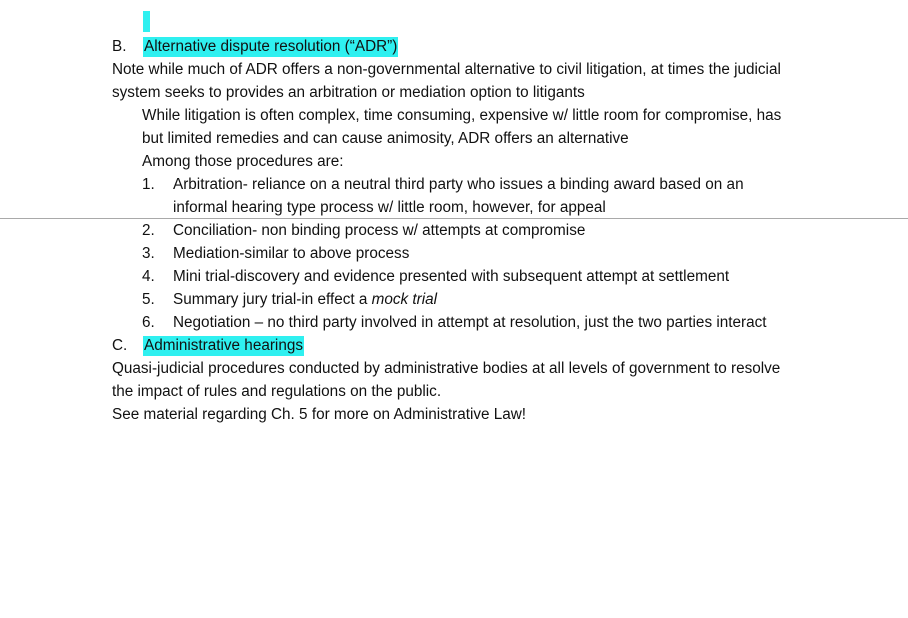 The height and width of the screenshot is (618, 908). Describe the element at coordinates (223, 346) in the screenshot. I see `section-title-c: Administrative hearings` at that location.